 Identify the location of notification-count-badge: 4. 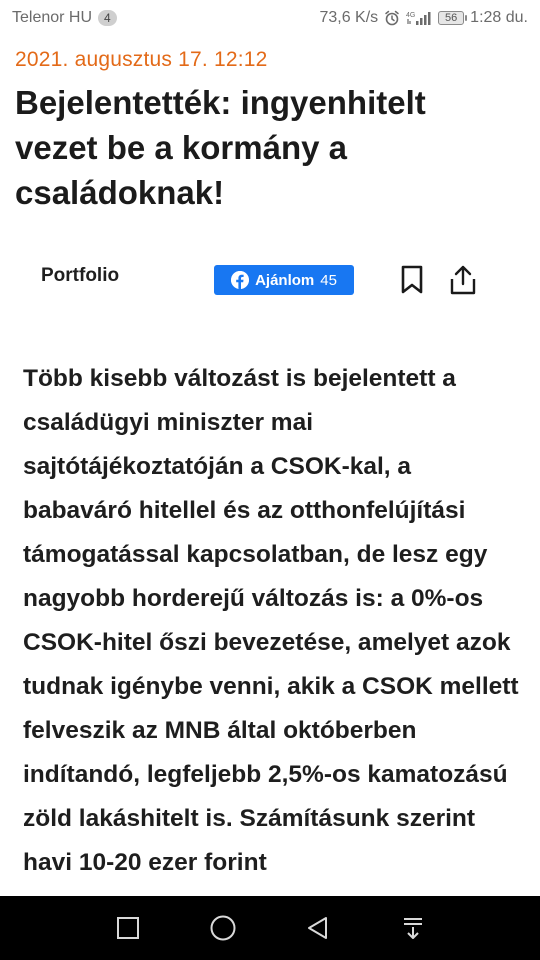
(107, 18).